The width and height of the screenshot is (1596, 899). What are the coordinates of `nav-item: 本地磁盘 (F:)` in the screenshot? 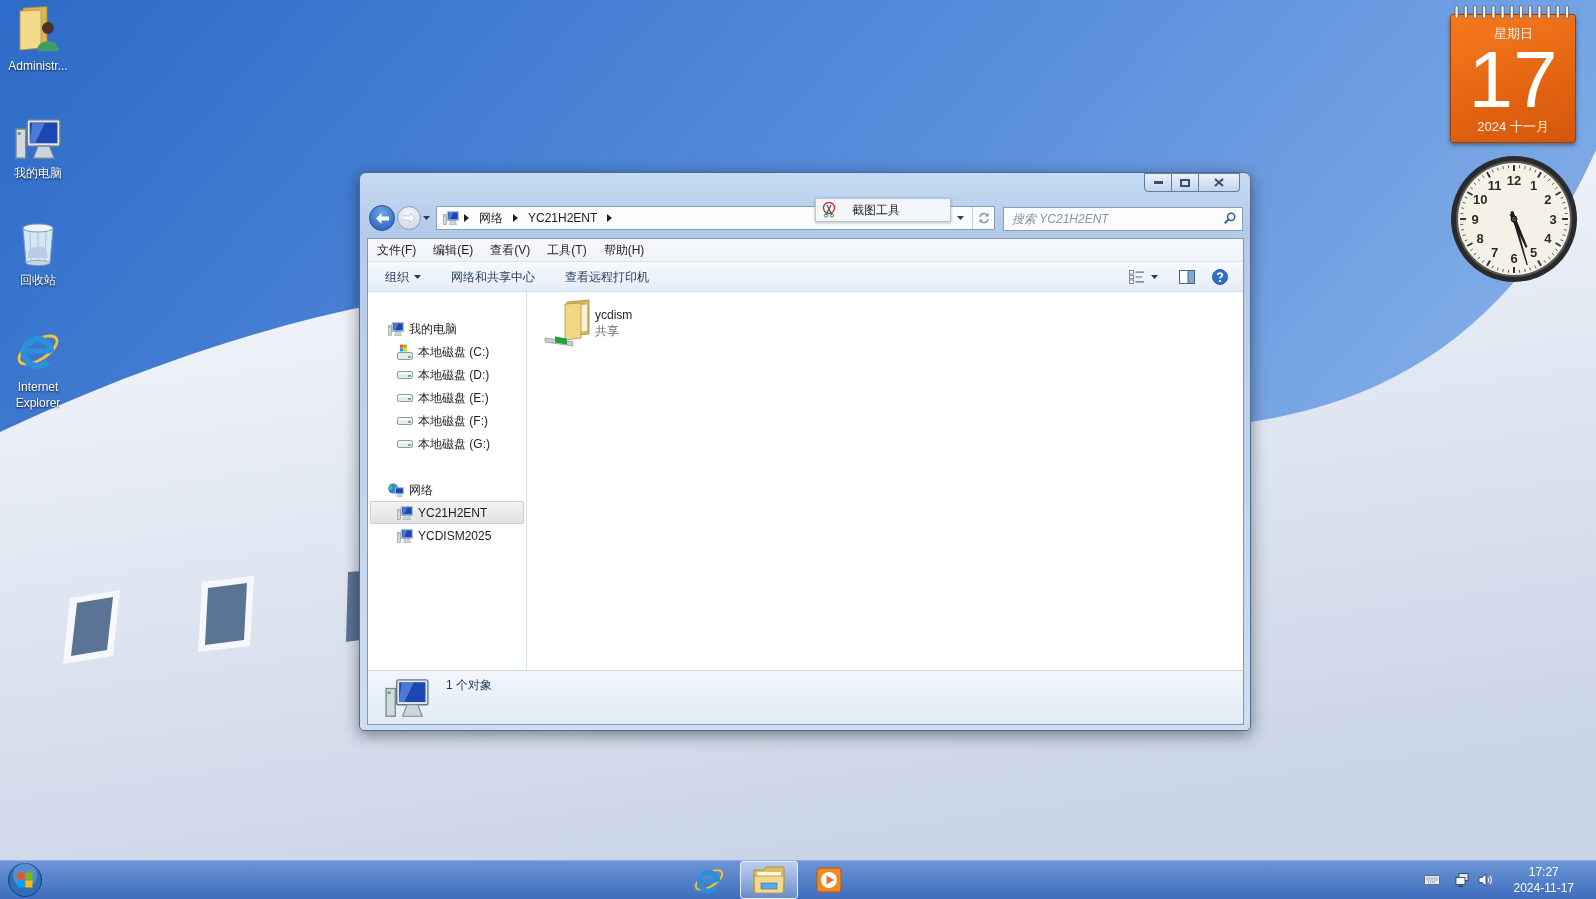 It's located at (447, 420).